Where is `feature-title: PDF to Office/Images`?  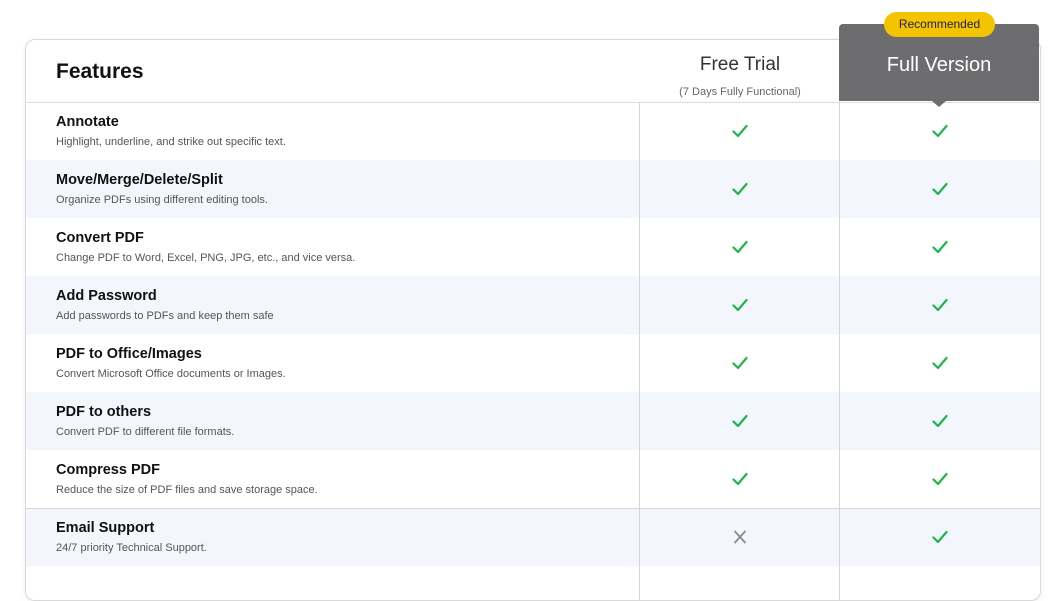
feature-title: PDF to Office/Images is located at coordinates (129, 354).